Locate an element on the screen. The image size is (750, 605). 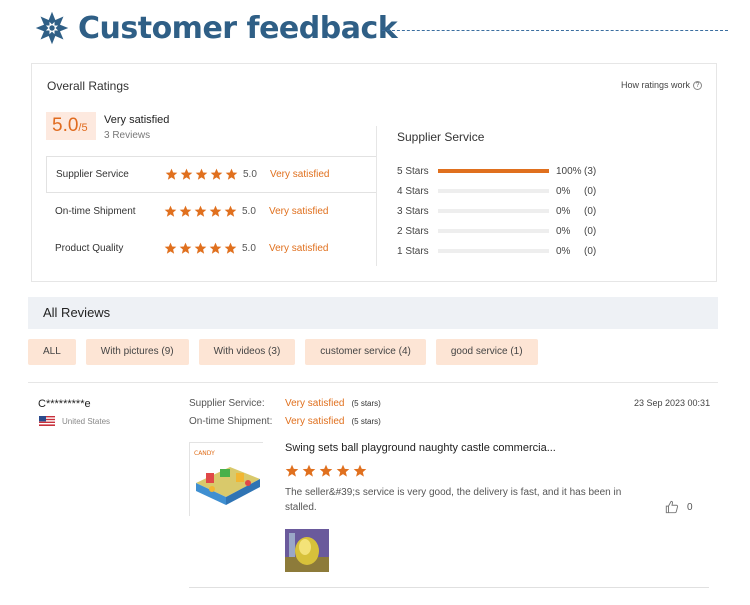
overall-score-max: /5 is located at coordinates (83, 128).